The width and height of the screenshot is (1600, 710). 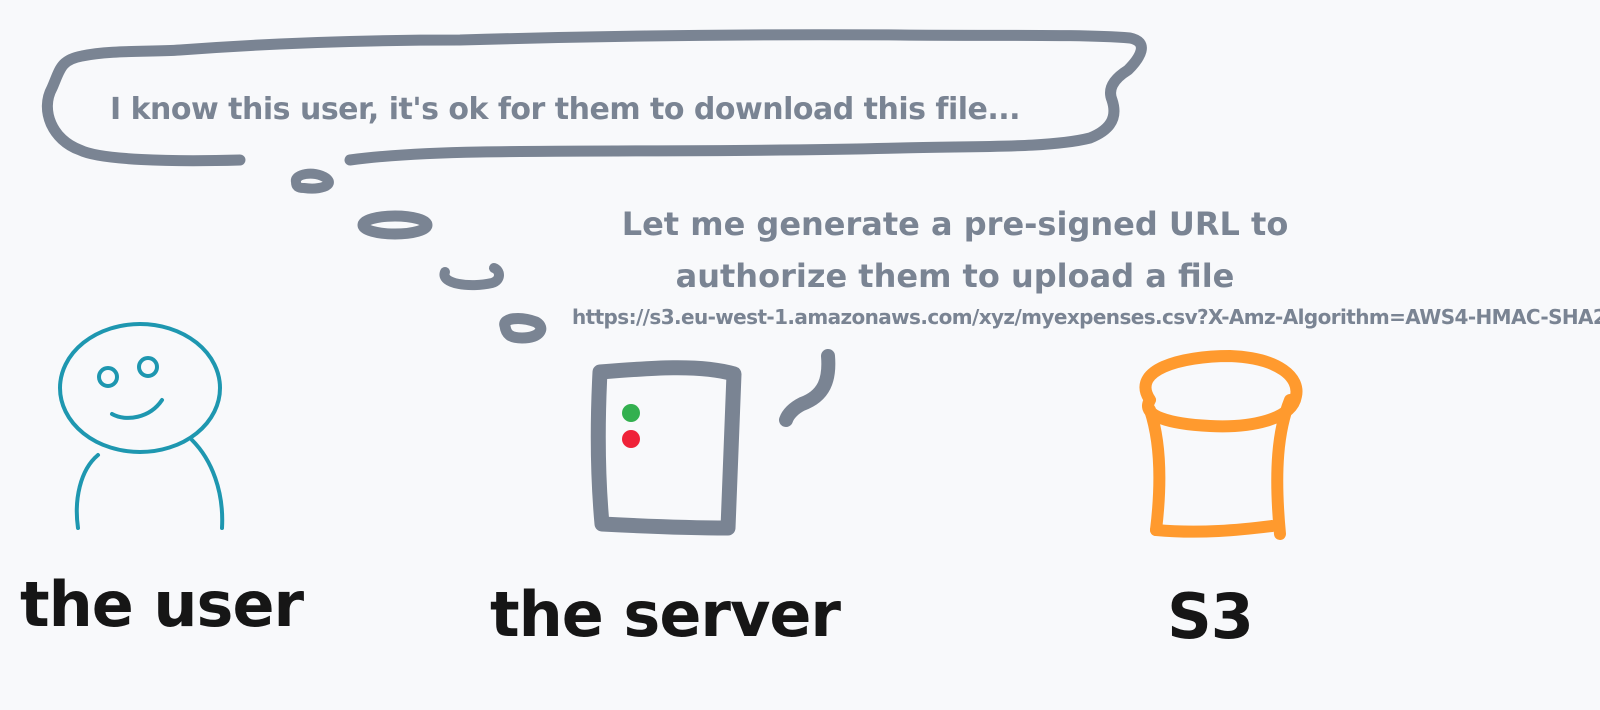 I want to click on bucket-icon, so click(x=1221, y=445).